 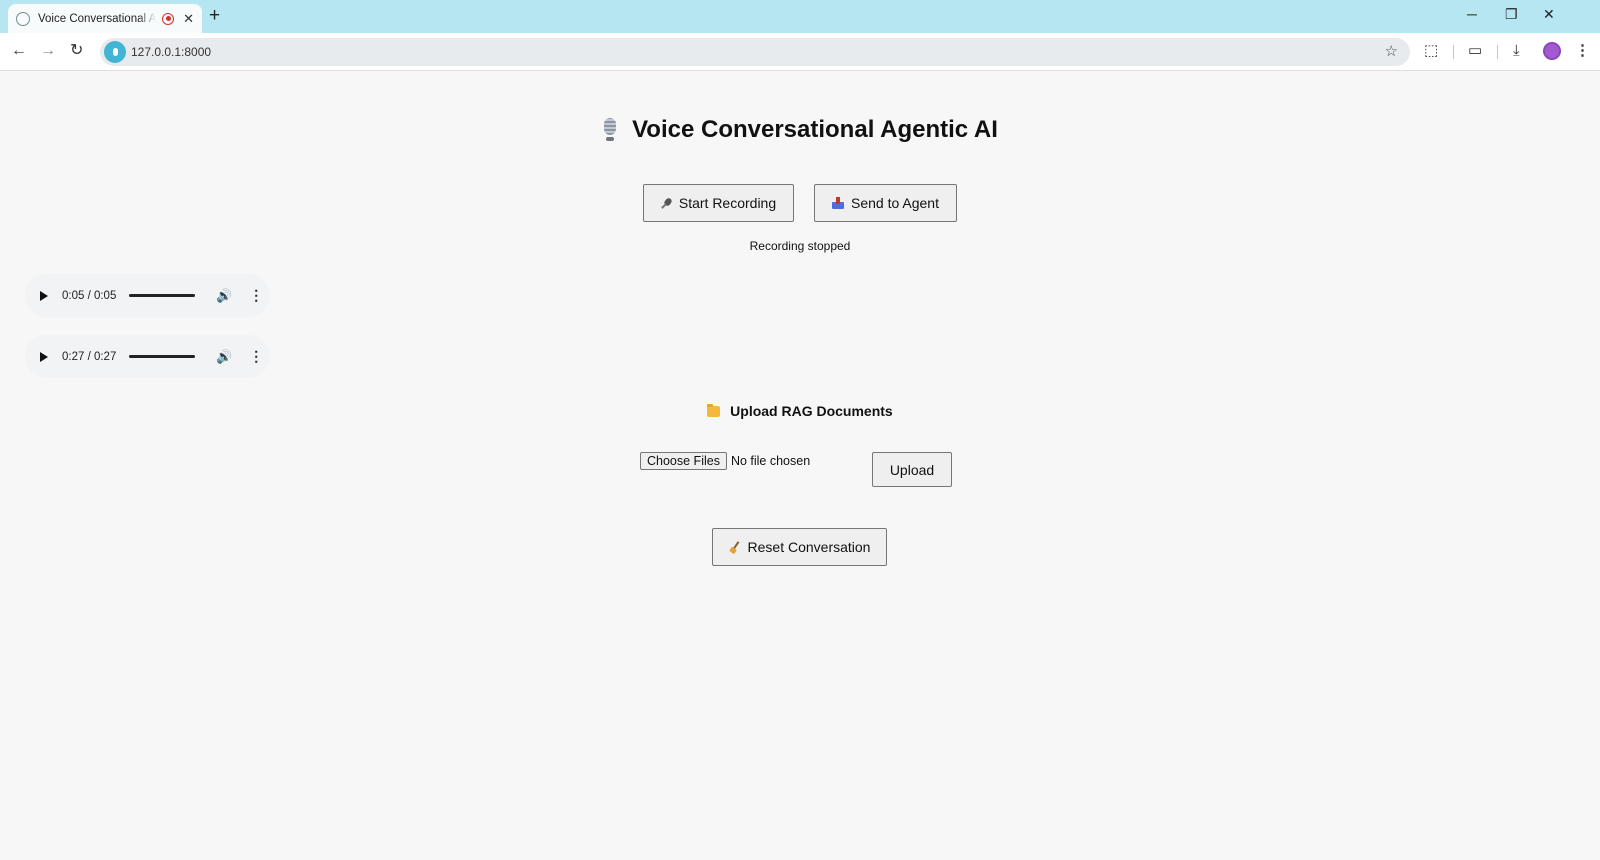 I want to click on file-input: Choose Files No file chosen, so click(x=725, y=461).